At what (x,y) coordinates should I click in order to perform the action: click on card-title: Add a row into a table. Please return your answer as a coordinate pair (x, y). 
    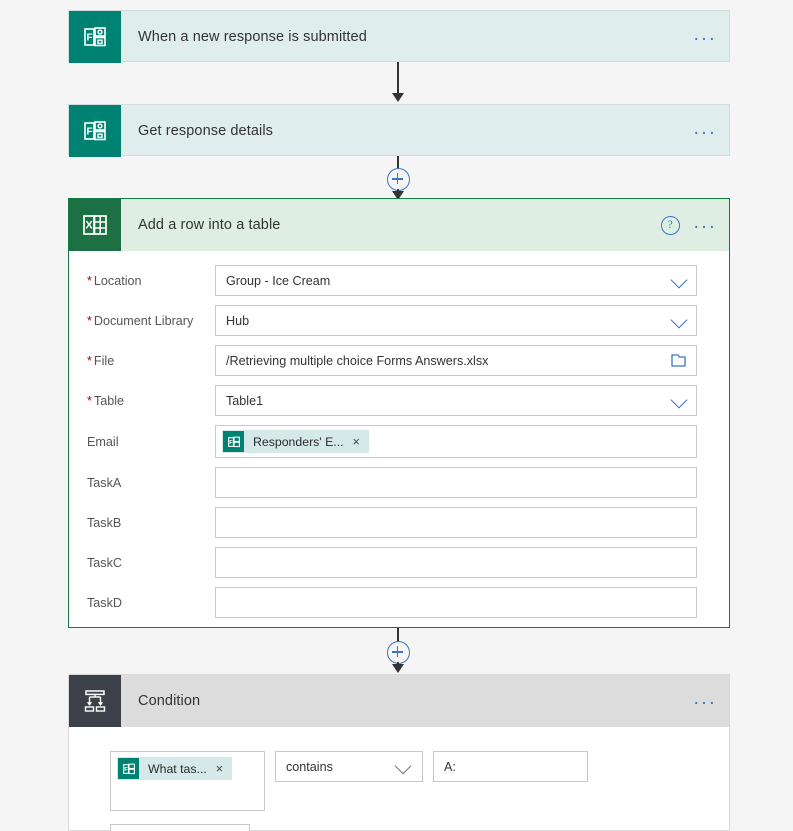
    Looking at the image, I should click on (209, 225).